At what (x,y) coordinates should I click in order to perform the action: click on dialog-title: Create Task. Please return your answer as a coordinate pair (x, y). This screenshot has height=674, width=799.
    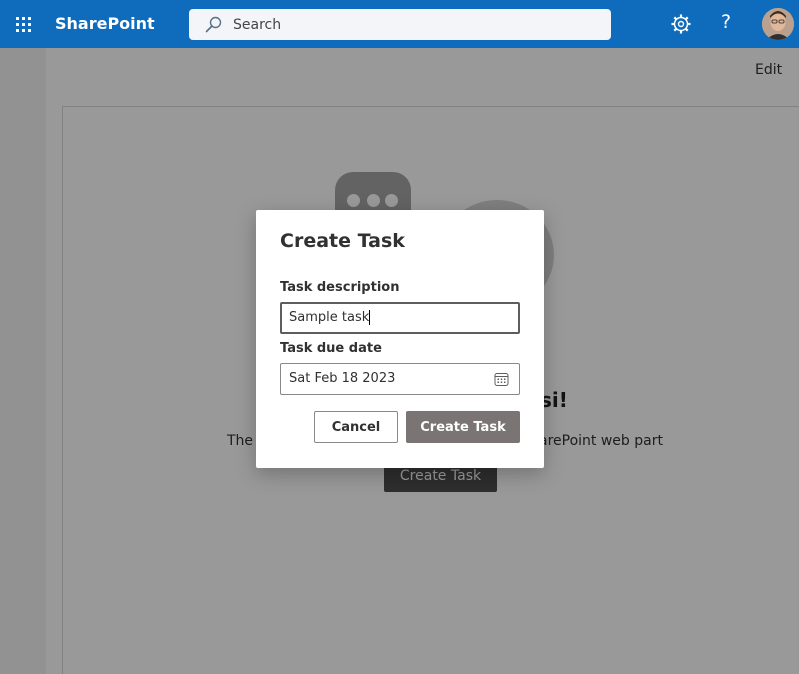
    Looking at the image, I should click on (342, 241).